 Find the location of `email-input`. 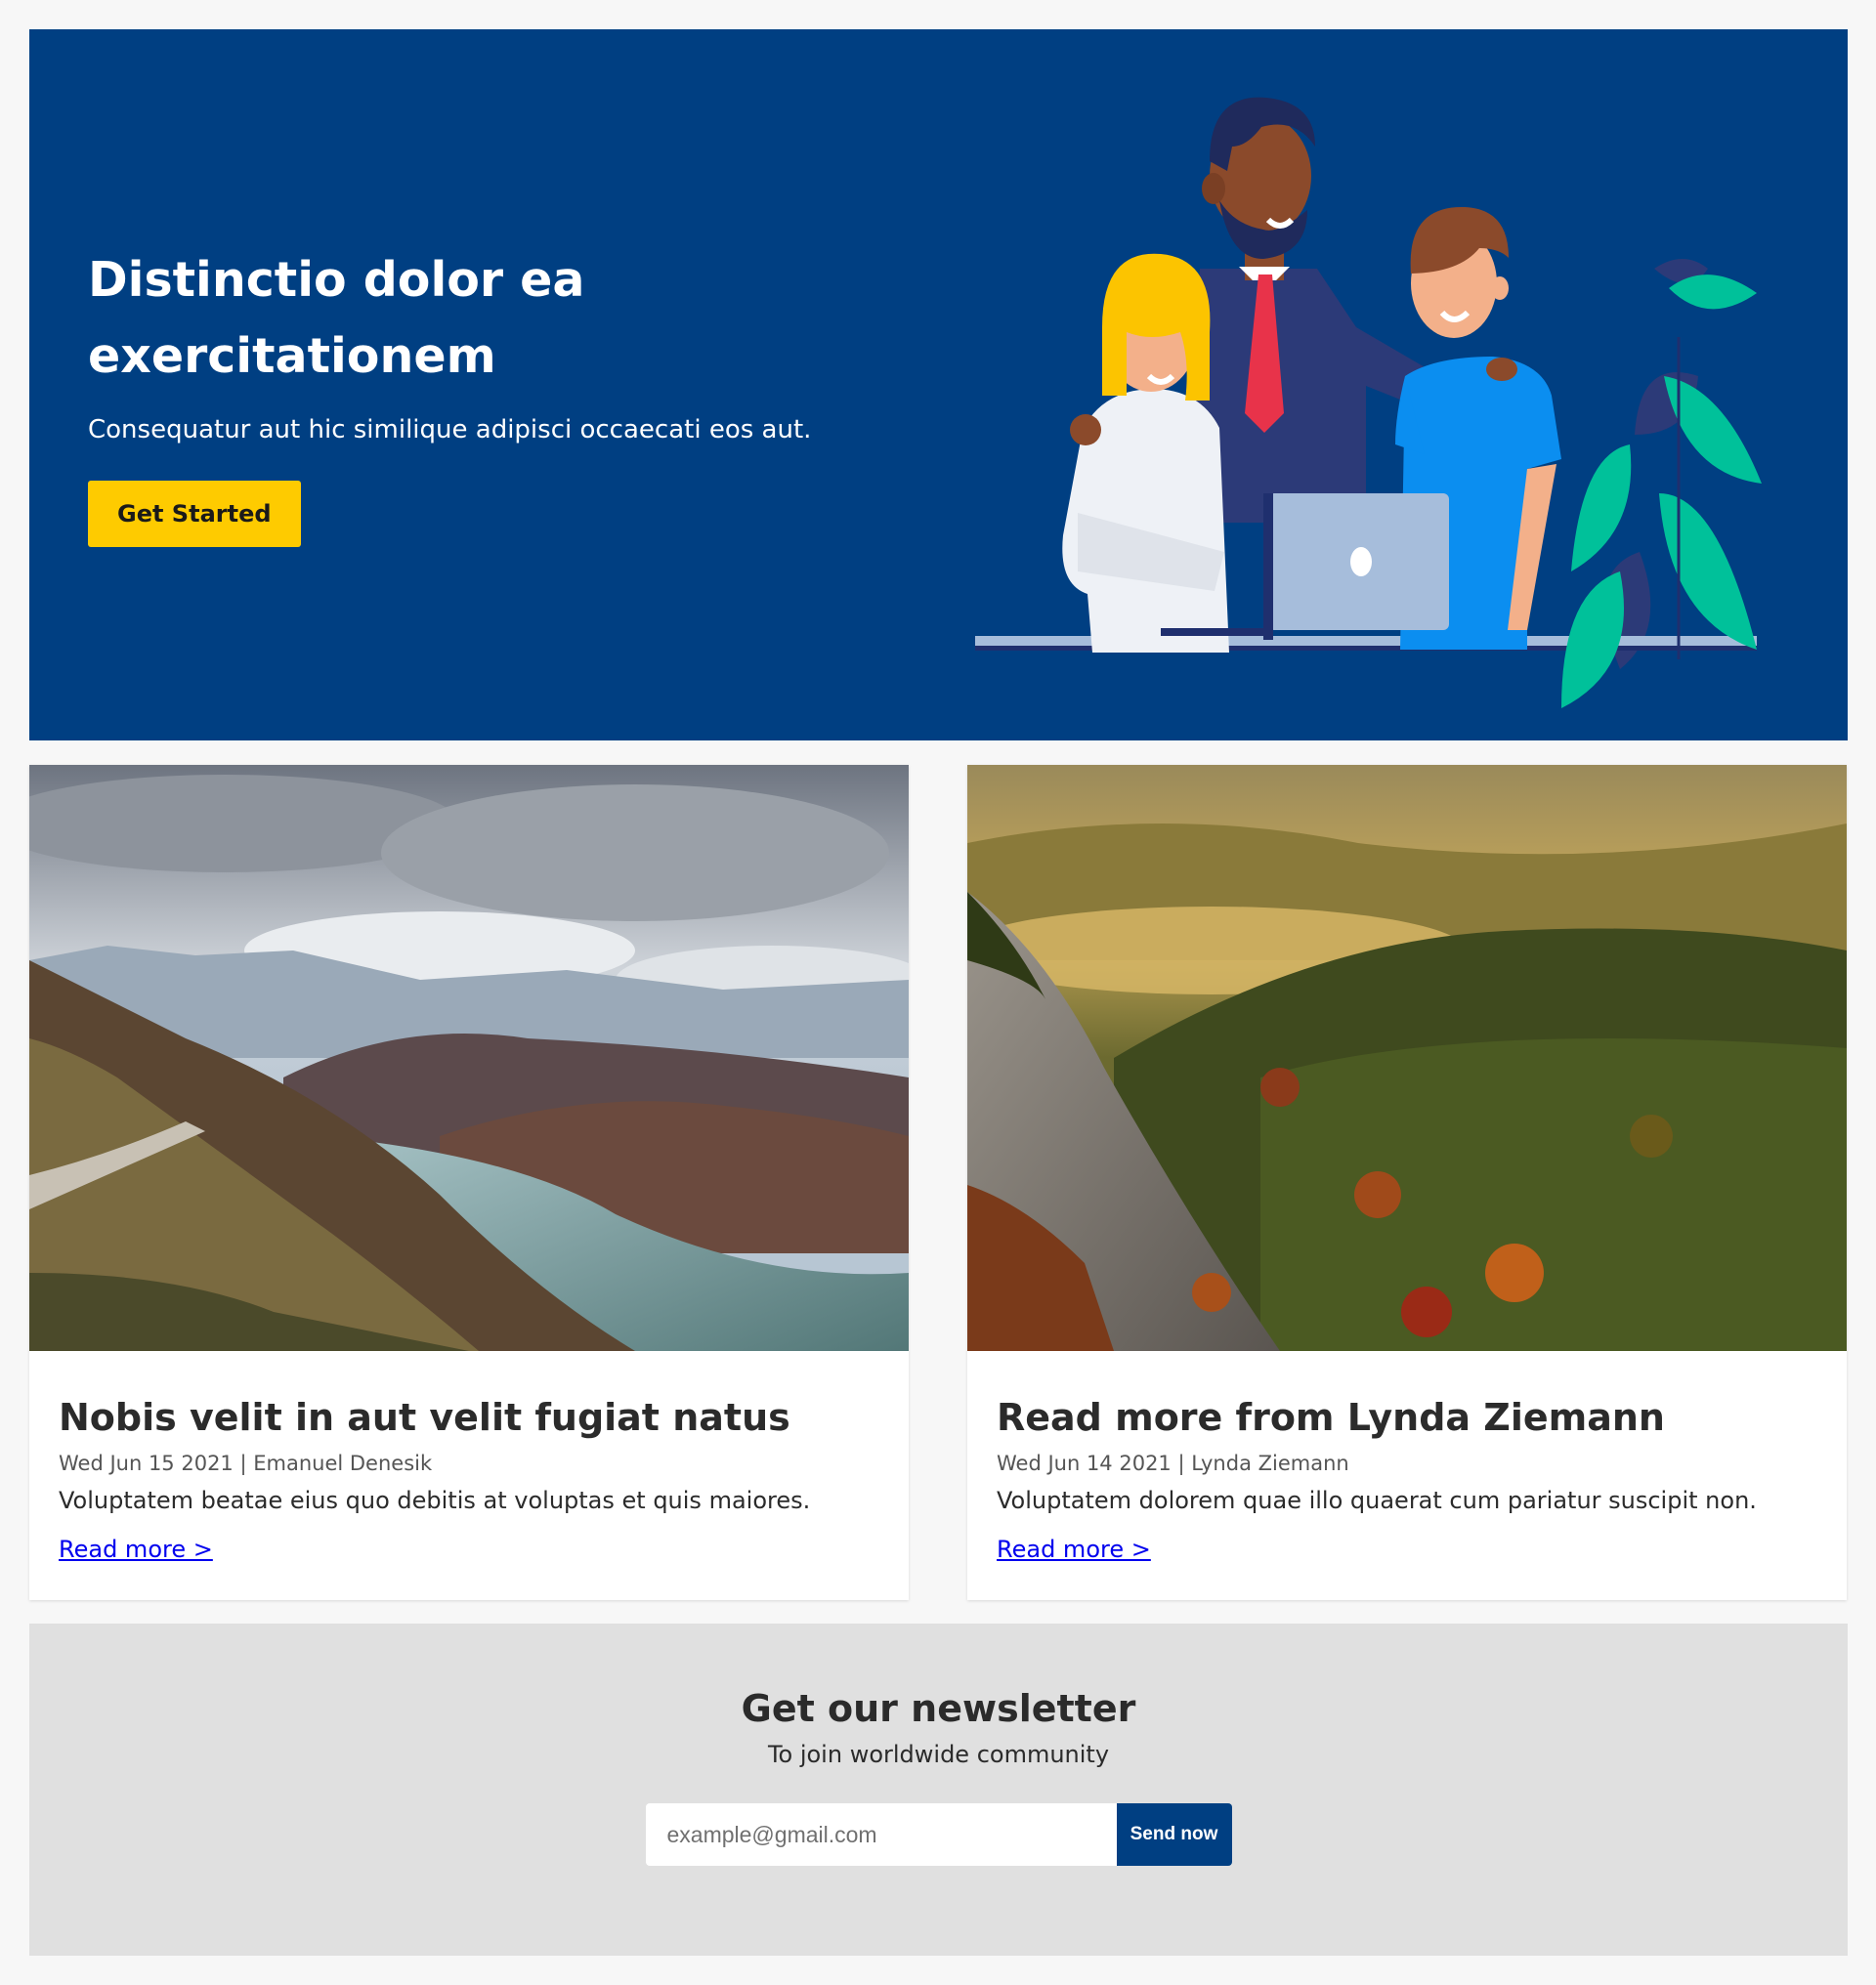

email-input is located at coordinates (881, 1834).